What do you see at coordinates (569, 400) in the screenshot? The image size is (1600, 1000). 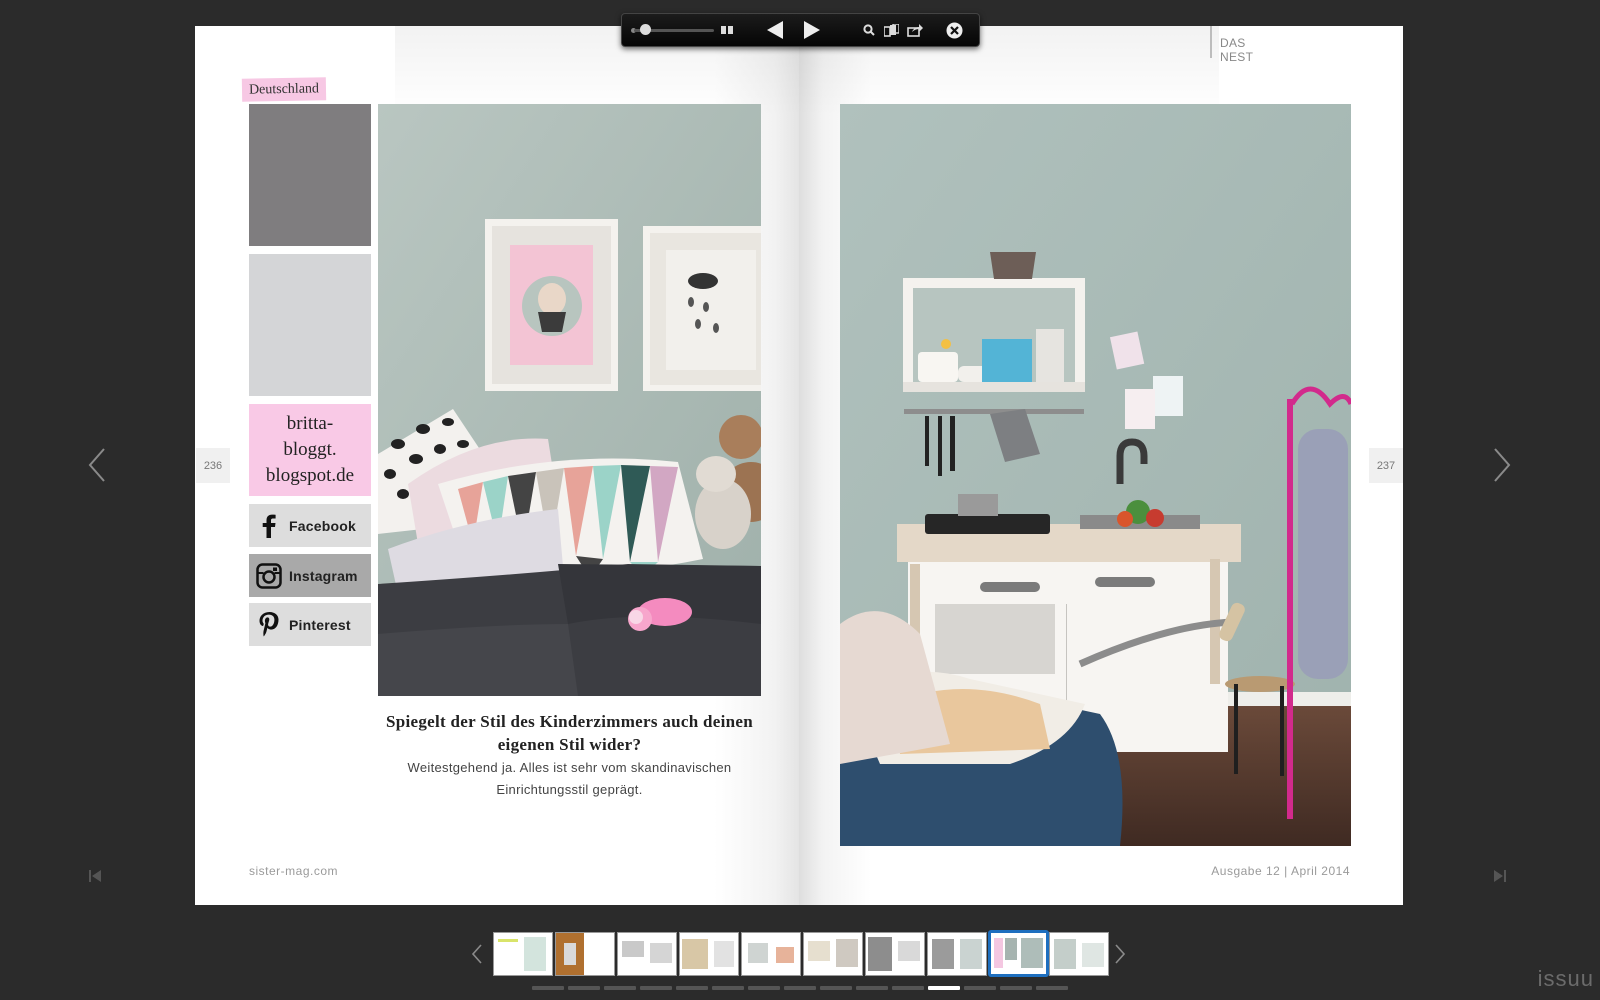 I see `kids-room-photo` at bounding box center [569, 400].